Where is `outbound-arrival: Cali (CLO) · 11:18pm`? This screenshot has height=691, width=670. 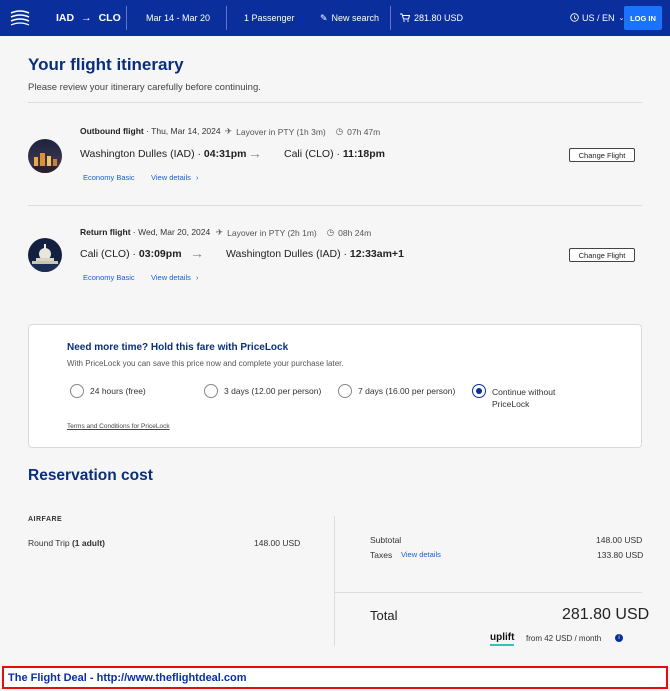 outbound-arrival: Cali (CLO) · 11:18pm is located at coordinates (334, 154).